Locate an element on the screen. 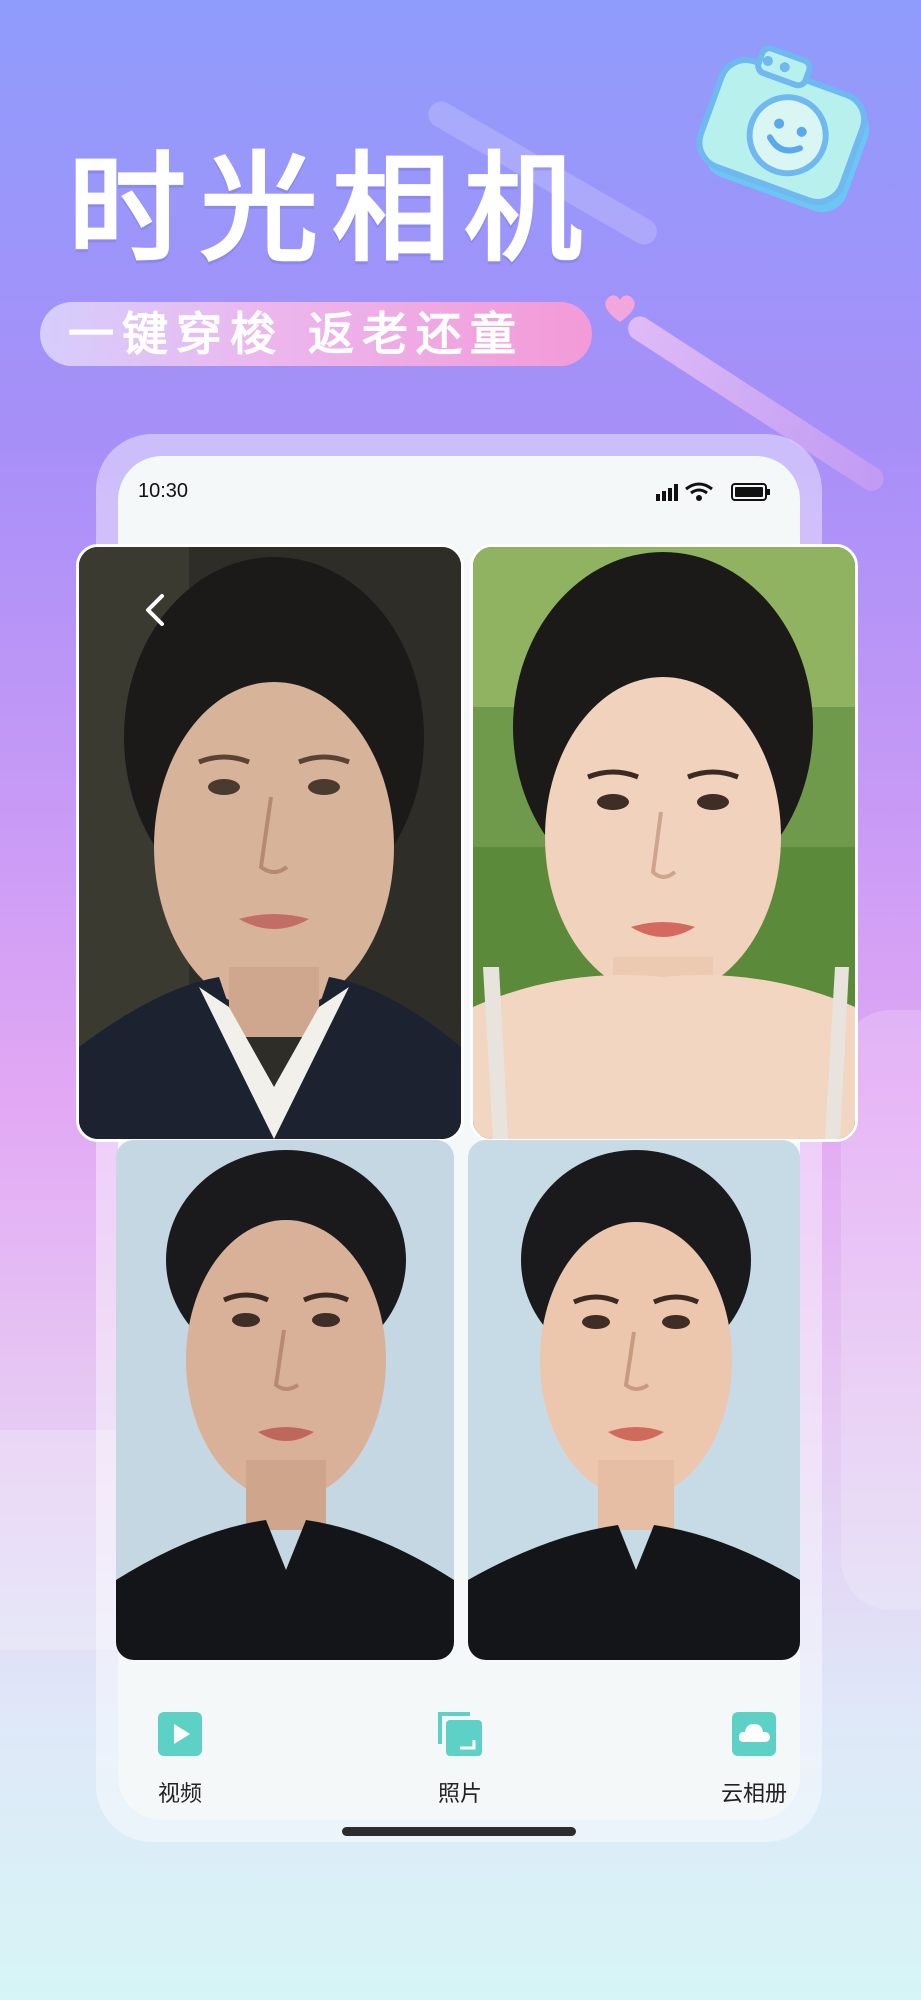 This screenshot has width=921, height=2000. photo-middle-aged-woman is located at coordinates (285, 1400).